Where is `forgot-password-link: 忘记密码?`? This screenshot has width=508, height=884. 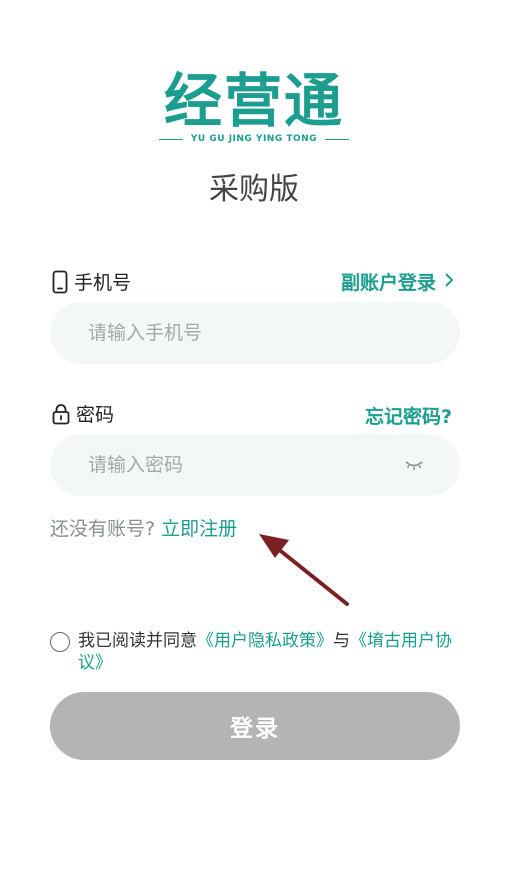 forgot-password-link: 忘记密码? is located at coordinates (408, 415).